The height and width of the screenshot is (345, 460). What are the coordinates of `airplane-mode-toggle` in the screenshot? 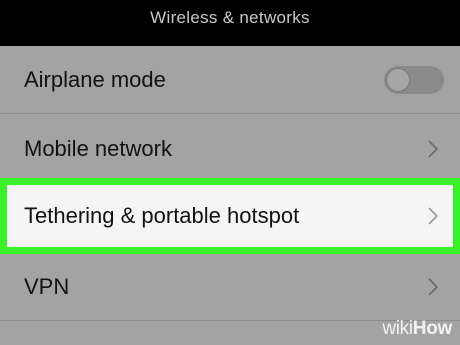 It's located at (414, 79).